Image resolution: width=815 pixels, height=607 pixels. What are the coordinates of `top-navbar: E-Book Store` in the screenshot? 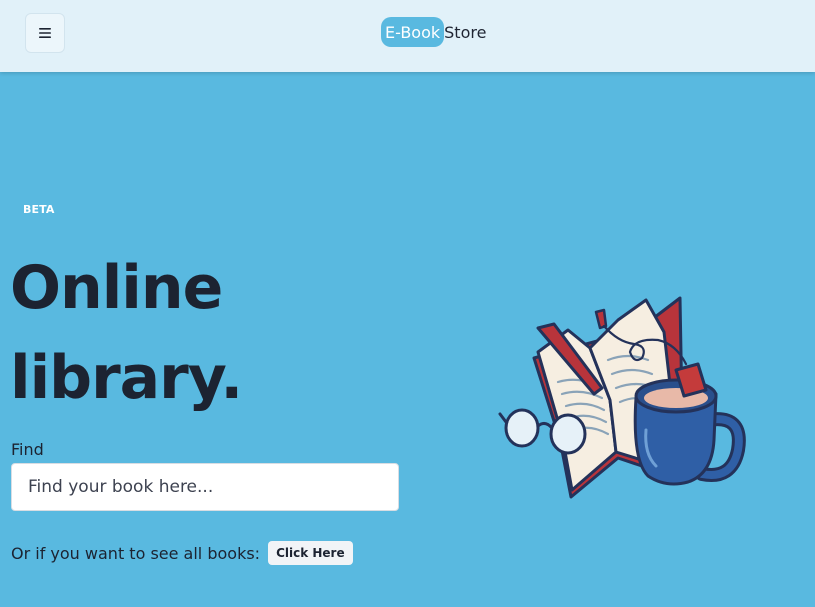 It's located at (407, 36).